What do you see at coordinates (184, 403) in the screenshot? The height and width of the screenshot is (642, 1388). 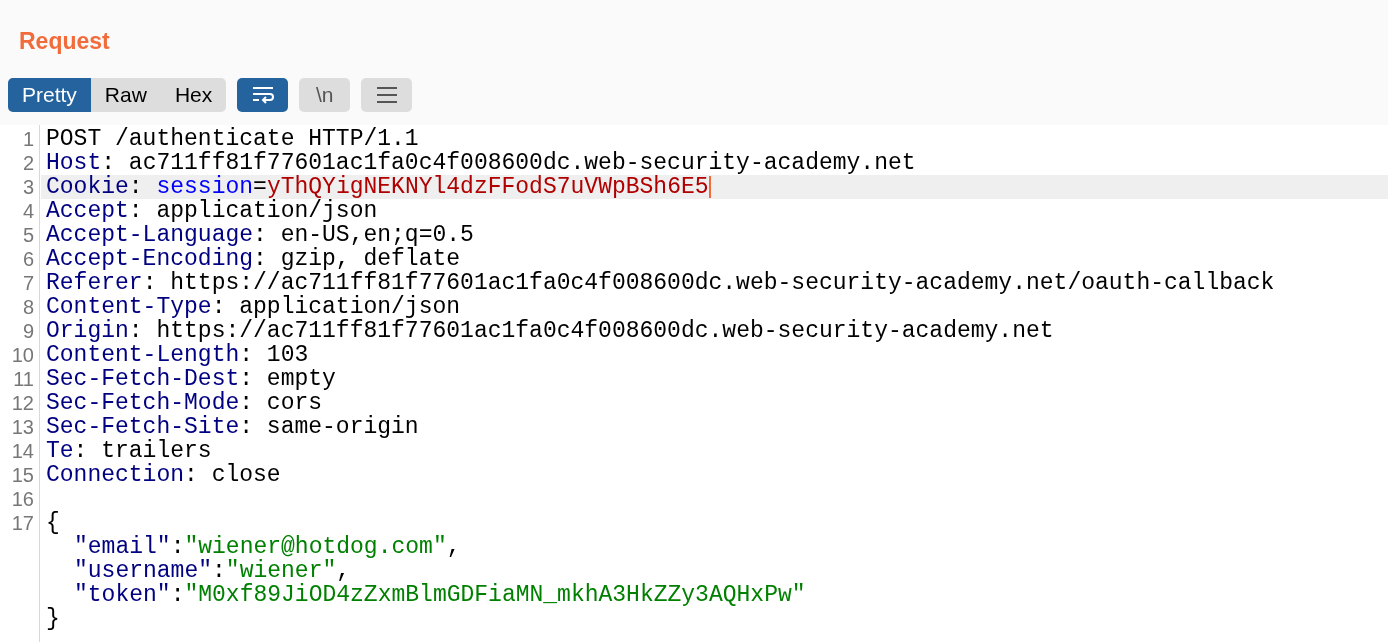 I see `code-line: Sec-Fetch-Mode: cors` at bounding box center [184, 403].